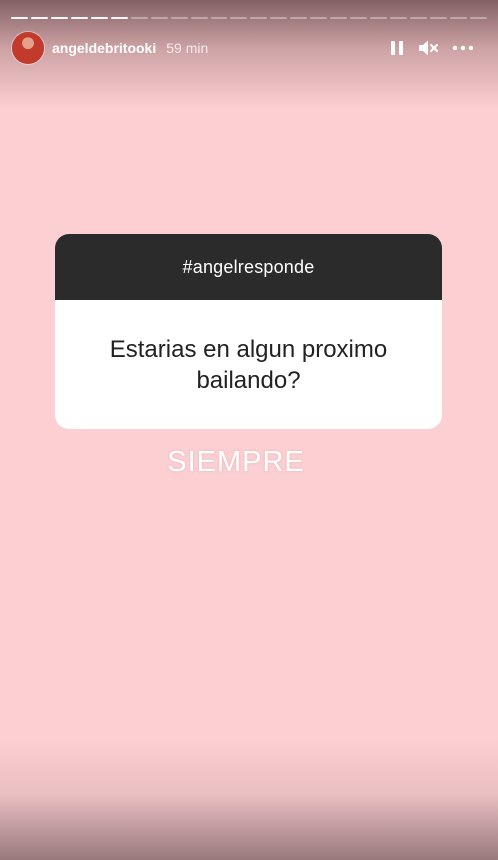 This screenshot has width=498, height=860. What do you see at coordinates (249, 800) in the screenshot?
I see `bottom-gradient-overlay` at bounding box center [249, 800].